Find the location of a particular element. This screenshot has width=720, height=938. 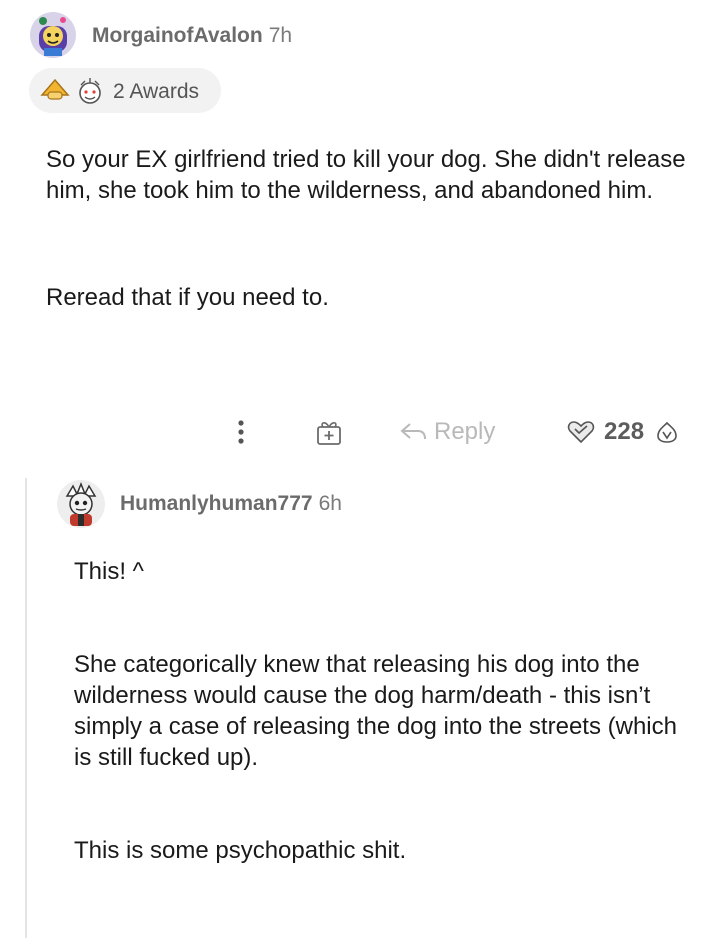

more-options-button is located at coordinates (241, 432).